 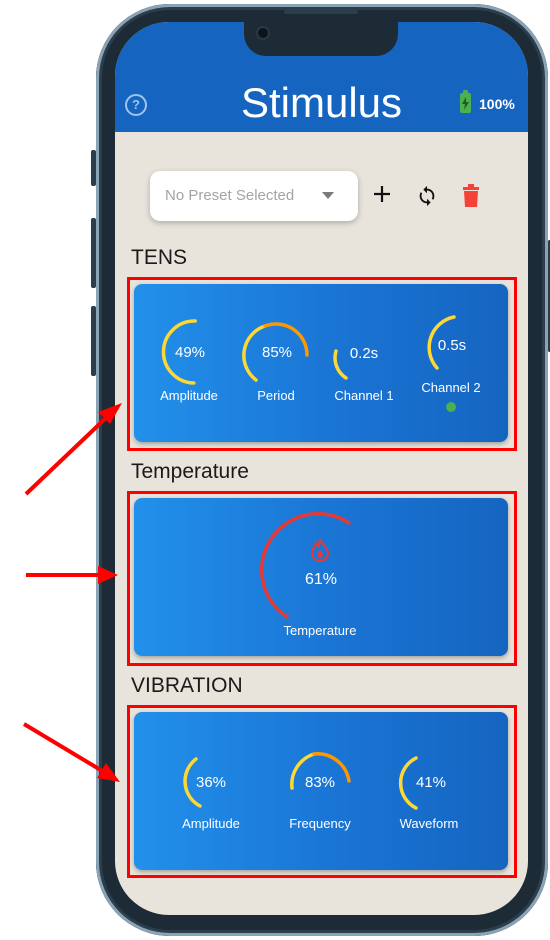 What do you see at coordinates (321, 38) in the screenshot?
I see `device-notch` at bounding box center [321, 38].